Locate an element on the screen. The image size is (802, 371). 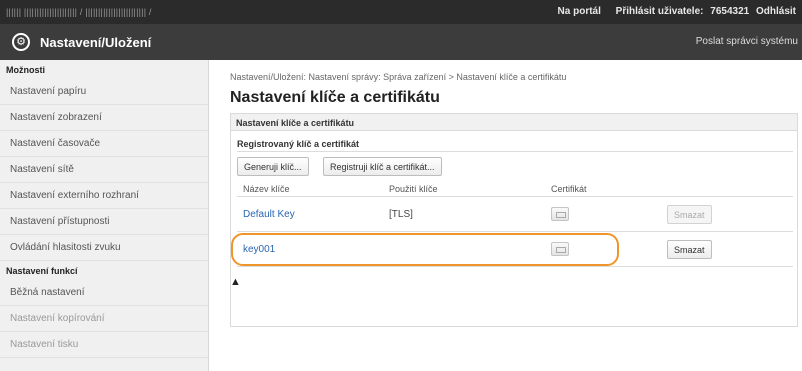
sidebar-item-network: Nastavení sítě is located at coordinates (104, 170).